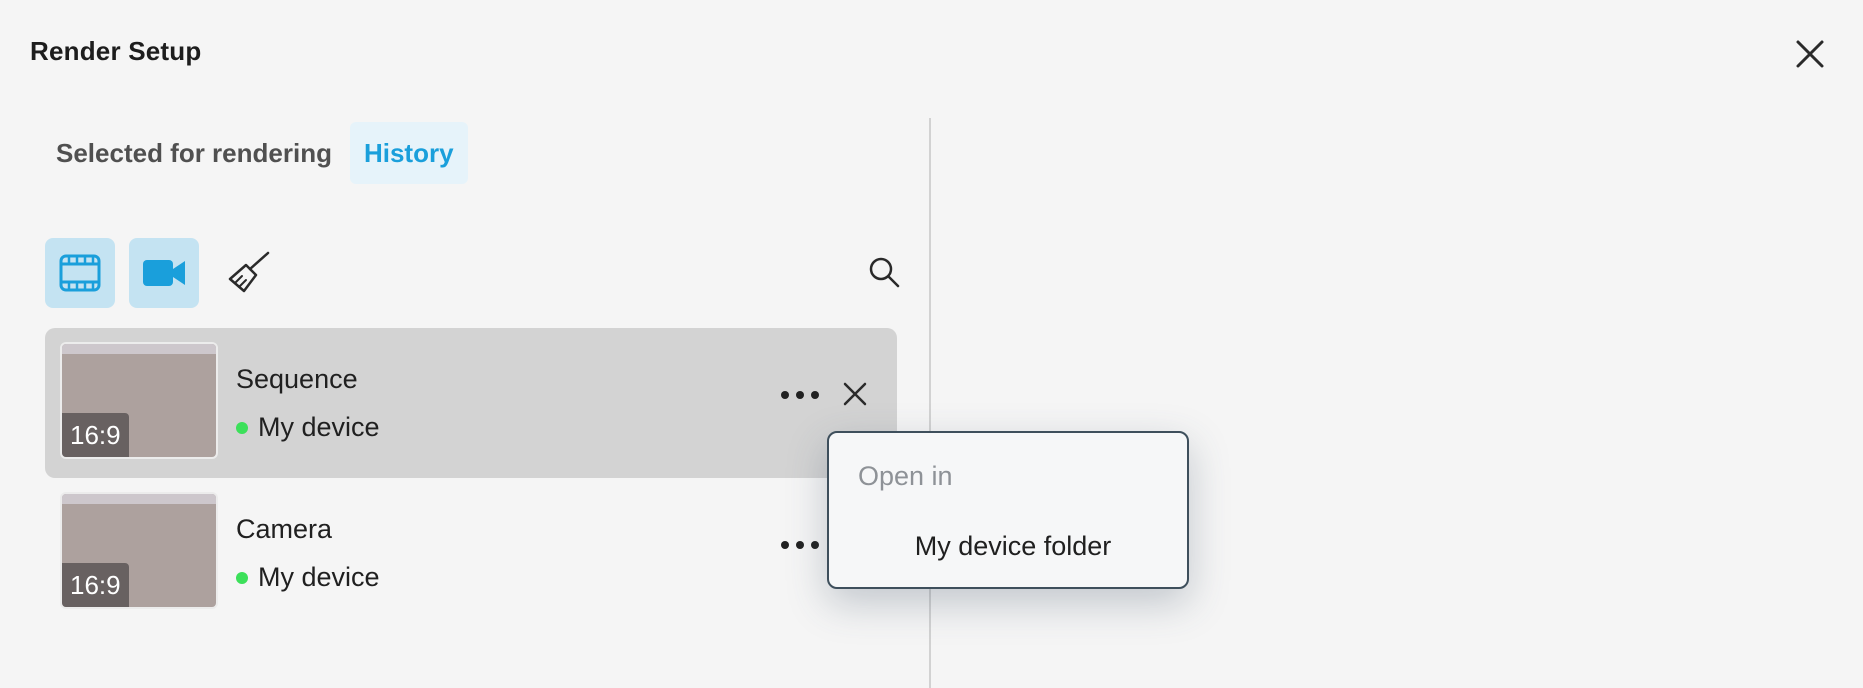  I want to click on search-button, so click(884, 272).